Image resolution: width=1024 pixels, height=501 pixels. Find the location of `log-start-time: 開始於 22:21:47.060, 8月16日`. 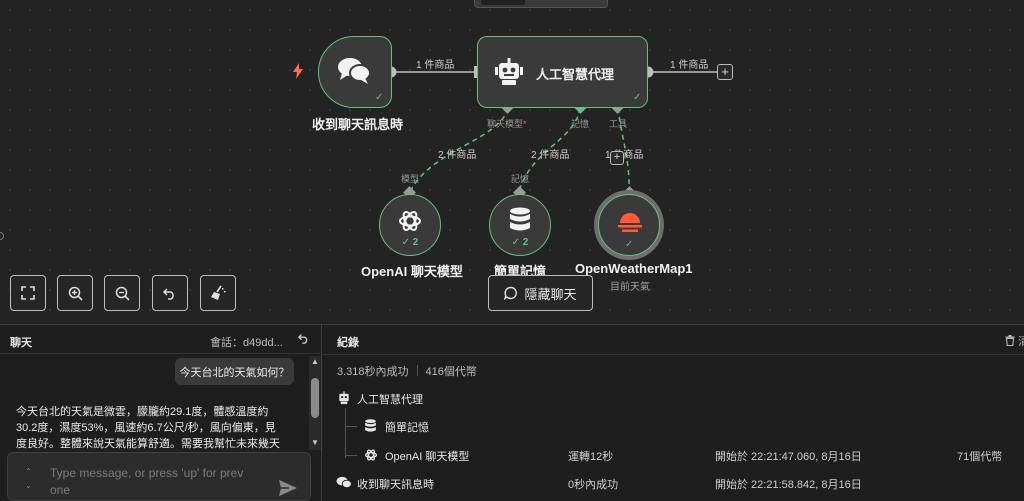

log-start-time: 開始於 22:21:47.060, 8月16日 is located at coordinates (788, 457).